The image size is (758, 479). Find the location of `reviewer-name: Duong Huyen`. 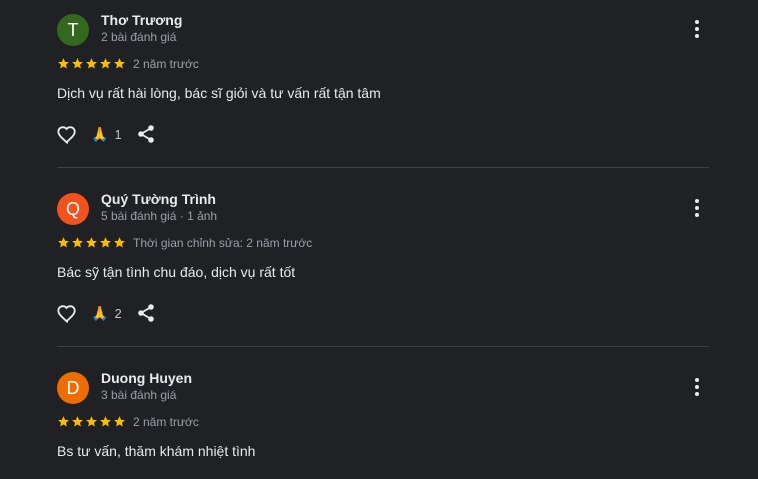

reviewer-name: Duong Huyen is located at coordinates (146, 378).